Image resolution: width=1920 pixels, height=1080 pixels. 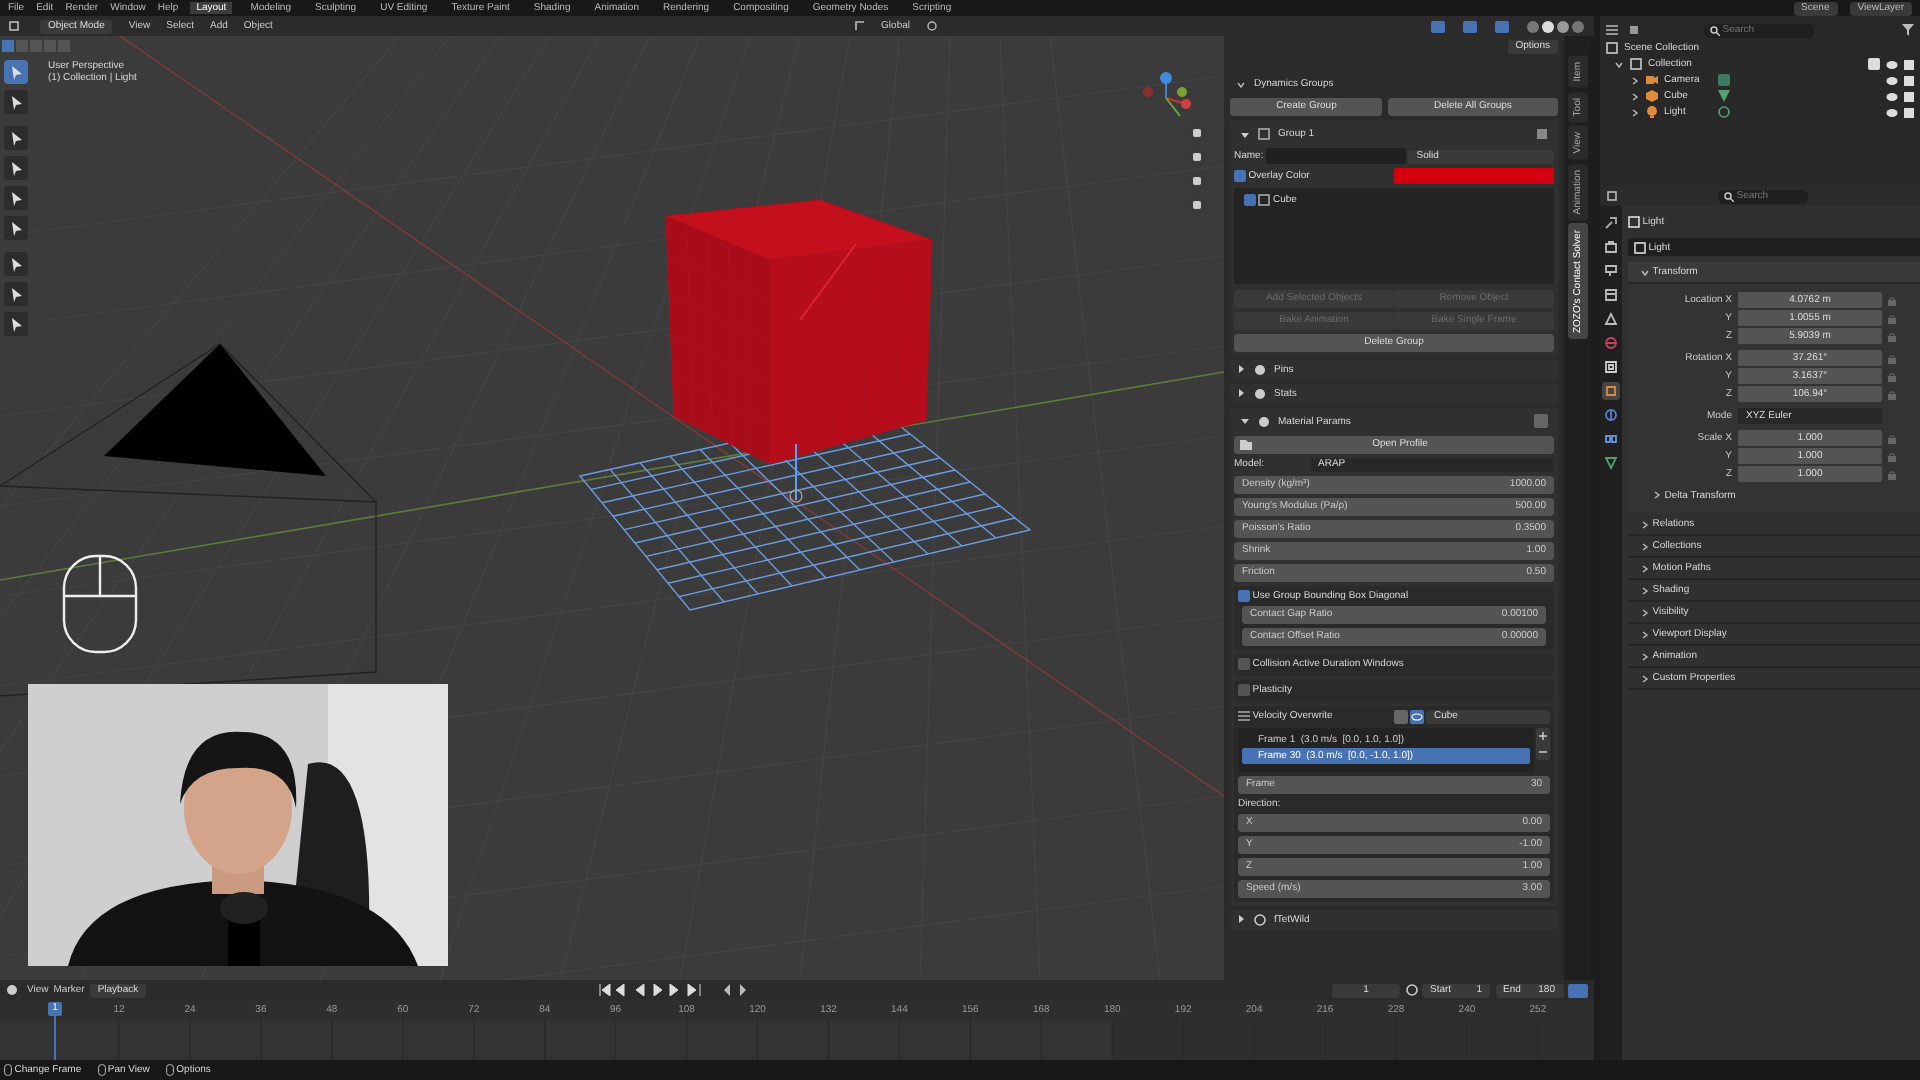 What do you see at coordinates (1246, 444) in the screenshot?
I see `folder-icon` at bounding box center [1246, 444].